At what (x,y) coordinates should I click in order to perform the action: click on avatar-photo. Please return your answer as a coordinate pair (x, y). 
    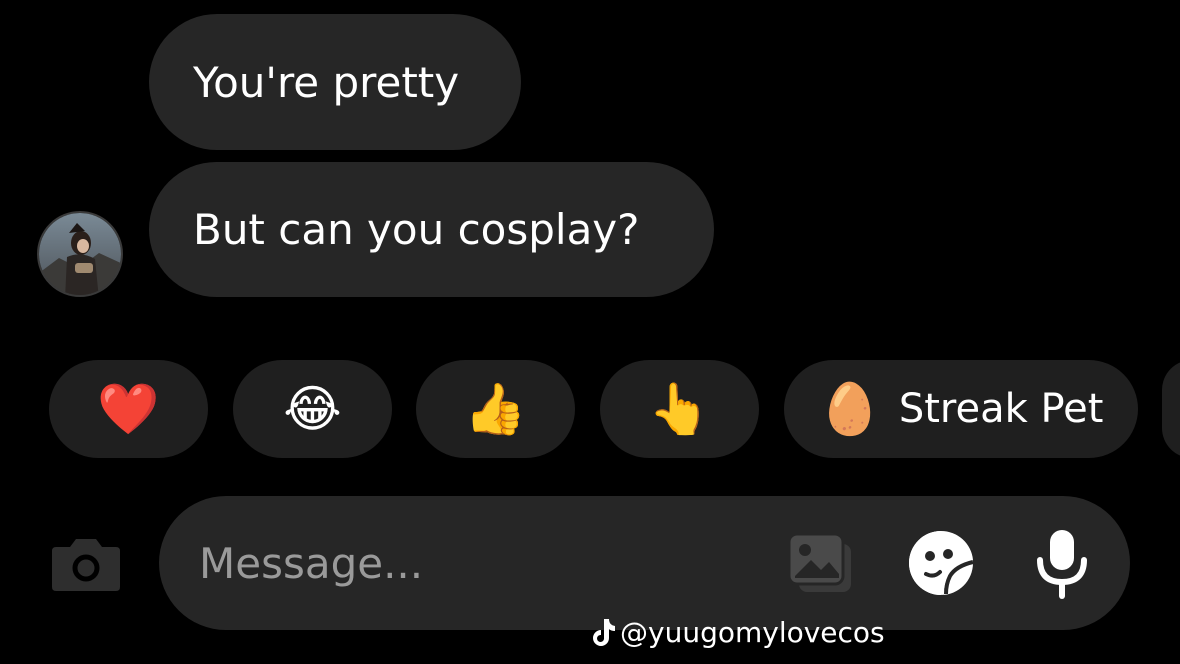
    Looking at the image, I should click on (80, 254).